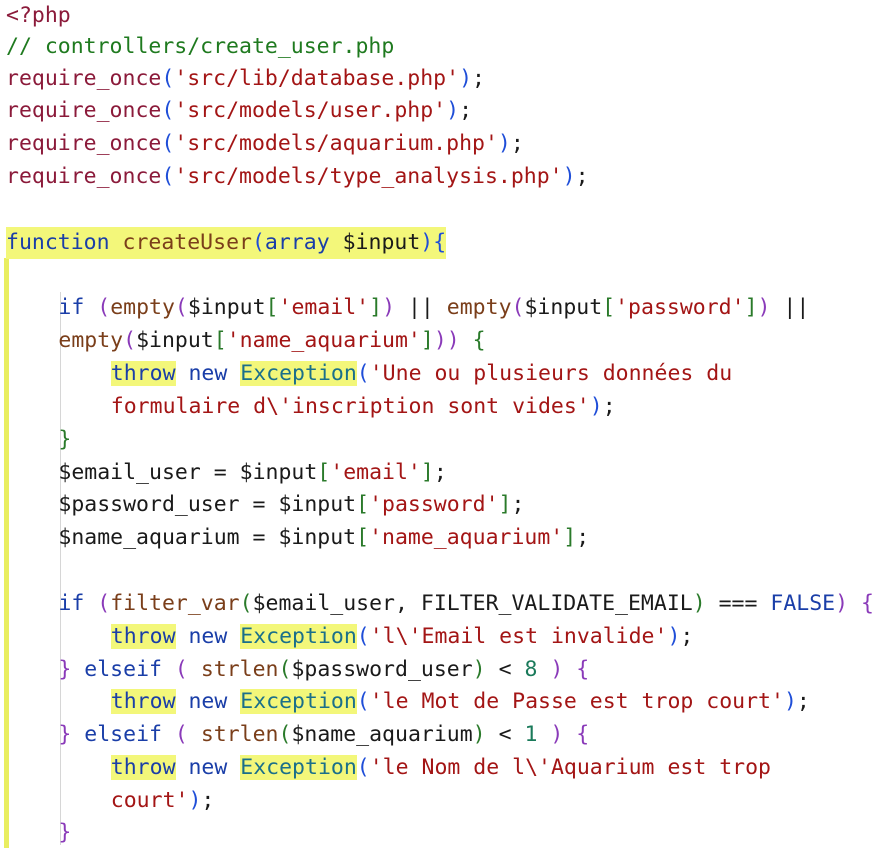 The image size is (894, 849). Describe the element at coordinates (298, 636) in the screenshot. I see `code-token: Exception` at that location.